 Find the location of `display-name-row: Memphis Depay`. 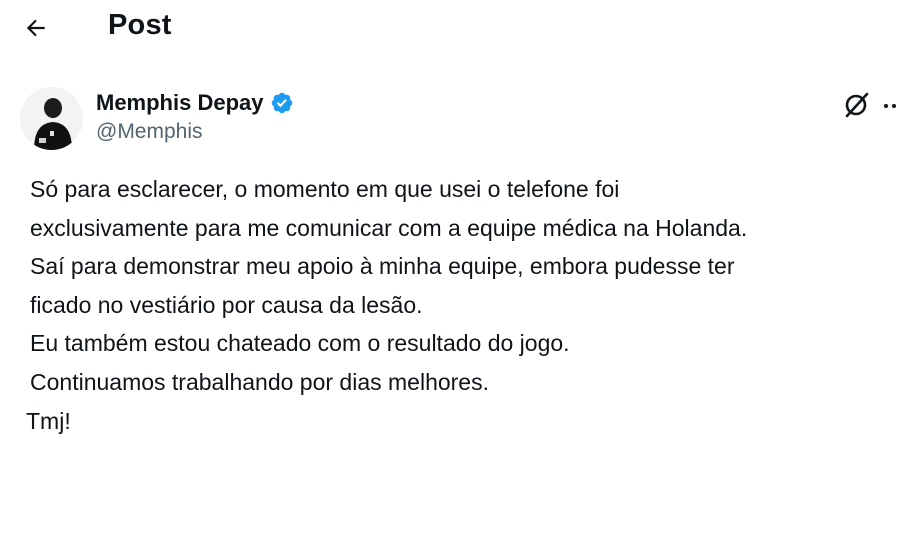

display-name-row: Memphis Depay is located at coordinates (195, 103).